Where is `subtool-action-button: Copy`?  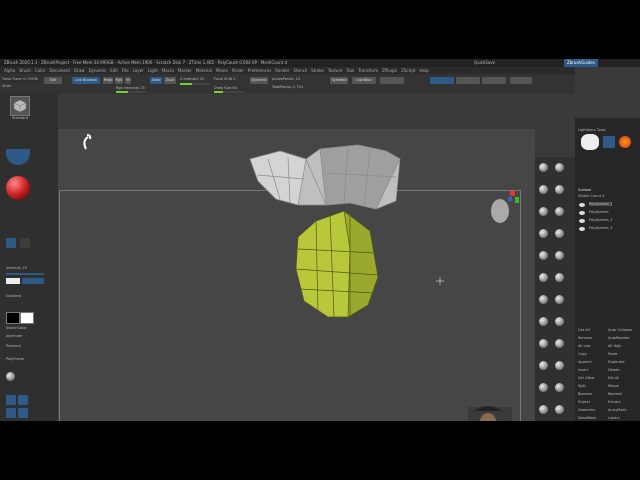
subtool-action-button: Copy is located at coordinates (582, 354).